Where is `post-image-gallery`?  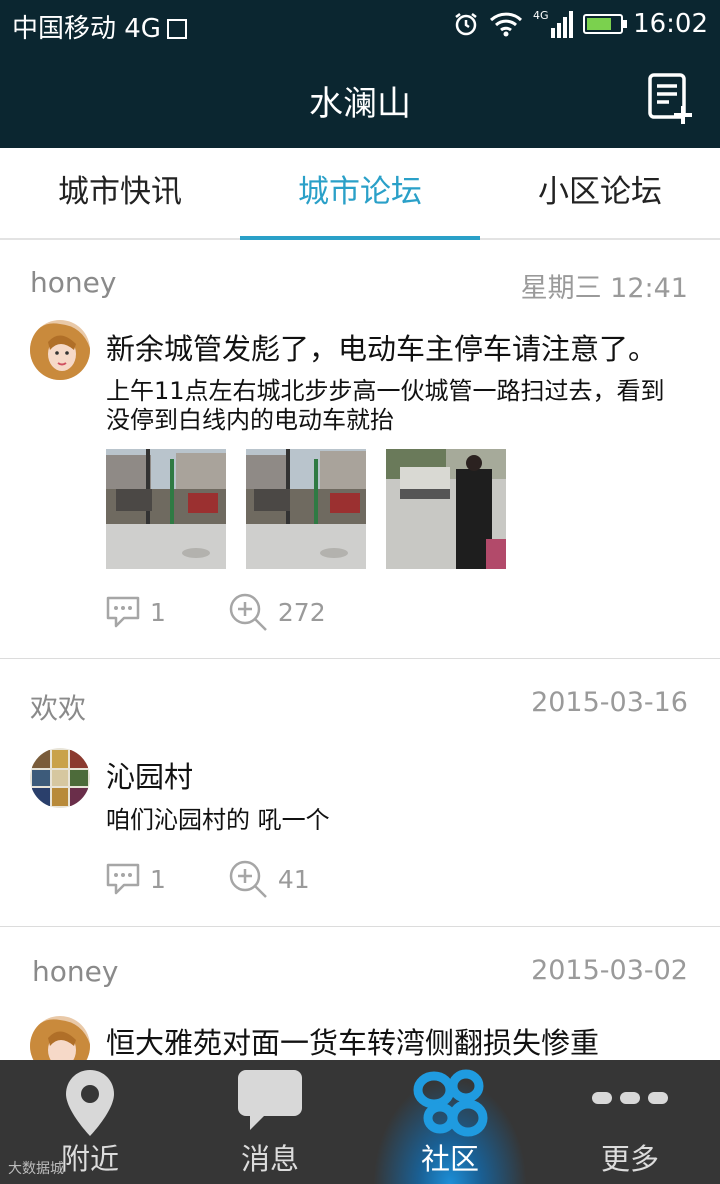
post-image-gallery is located at coordinates (306, 509).